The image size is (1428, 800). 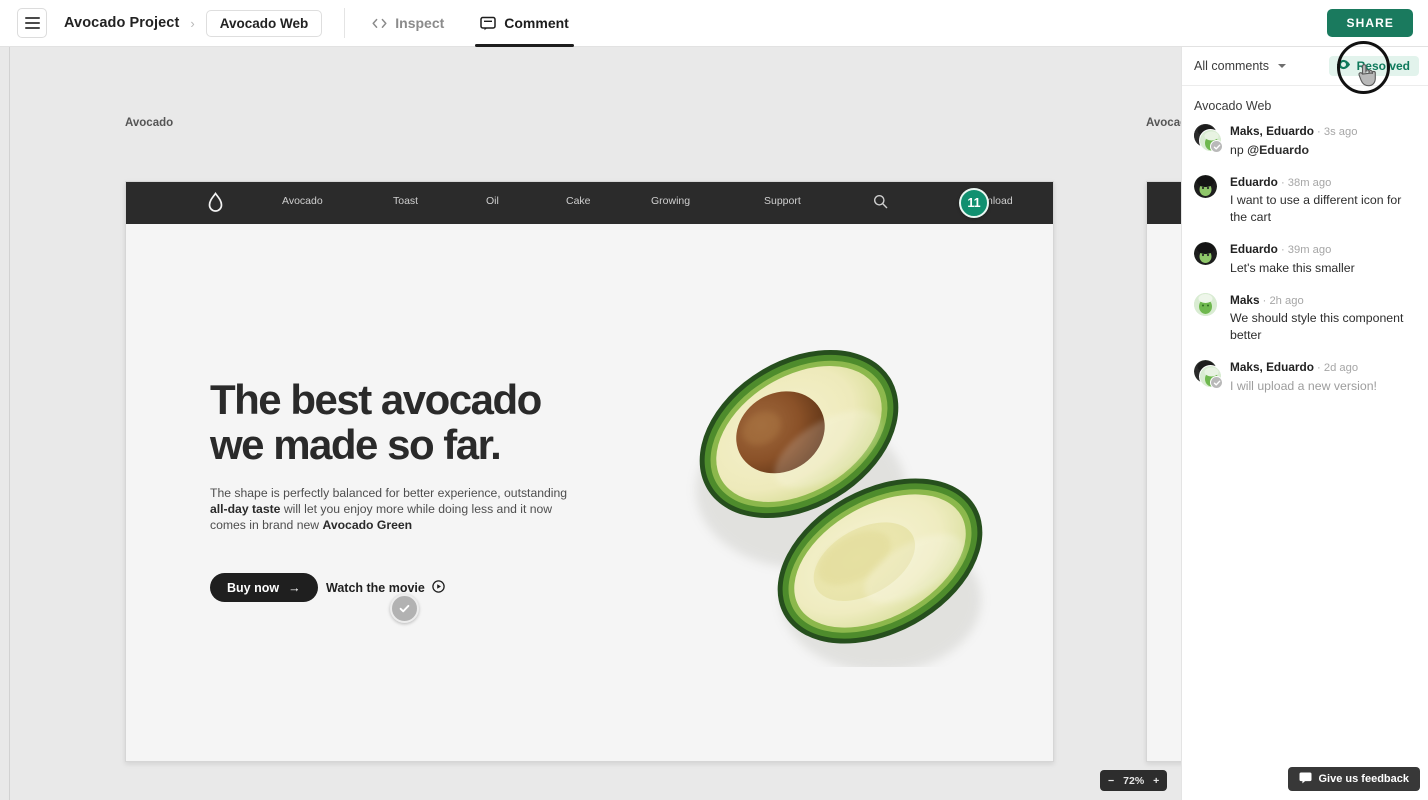 I want to click on comment-item: Eduardo · 39m ago Let's make this smaller, so click(x=1305, y=260).